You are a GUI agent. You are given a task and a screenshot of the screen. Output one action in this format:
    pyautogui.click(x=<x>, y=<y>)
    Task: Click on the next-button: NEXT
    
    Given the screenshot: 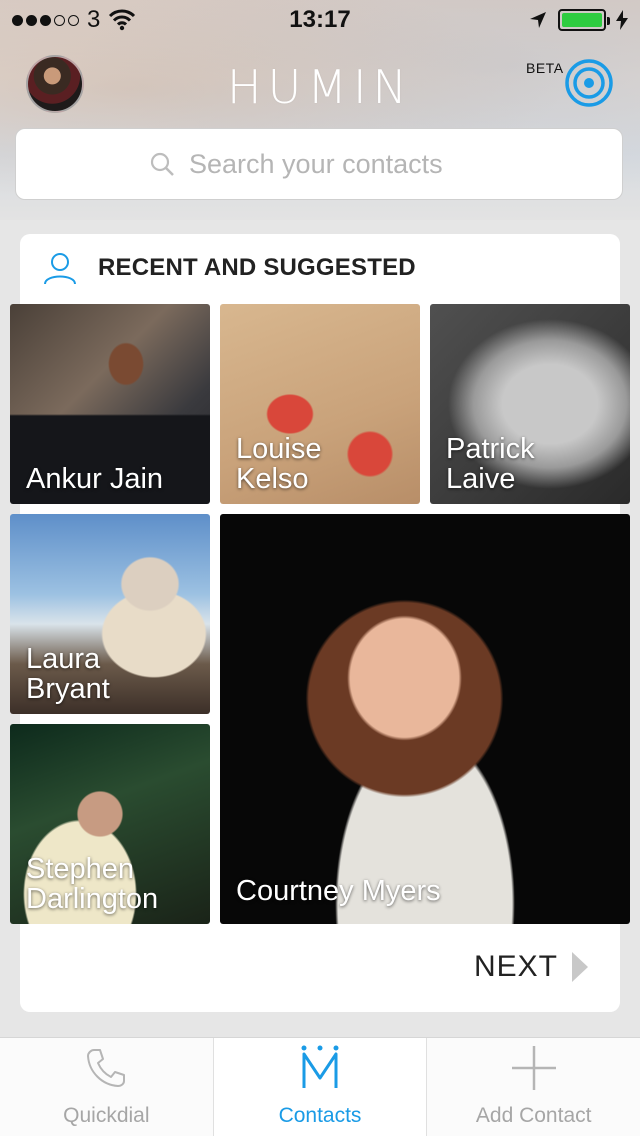 What is the action you would take?
    pyautogui.click(x=531, y=967)
    